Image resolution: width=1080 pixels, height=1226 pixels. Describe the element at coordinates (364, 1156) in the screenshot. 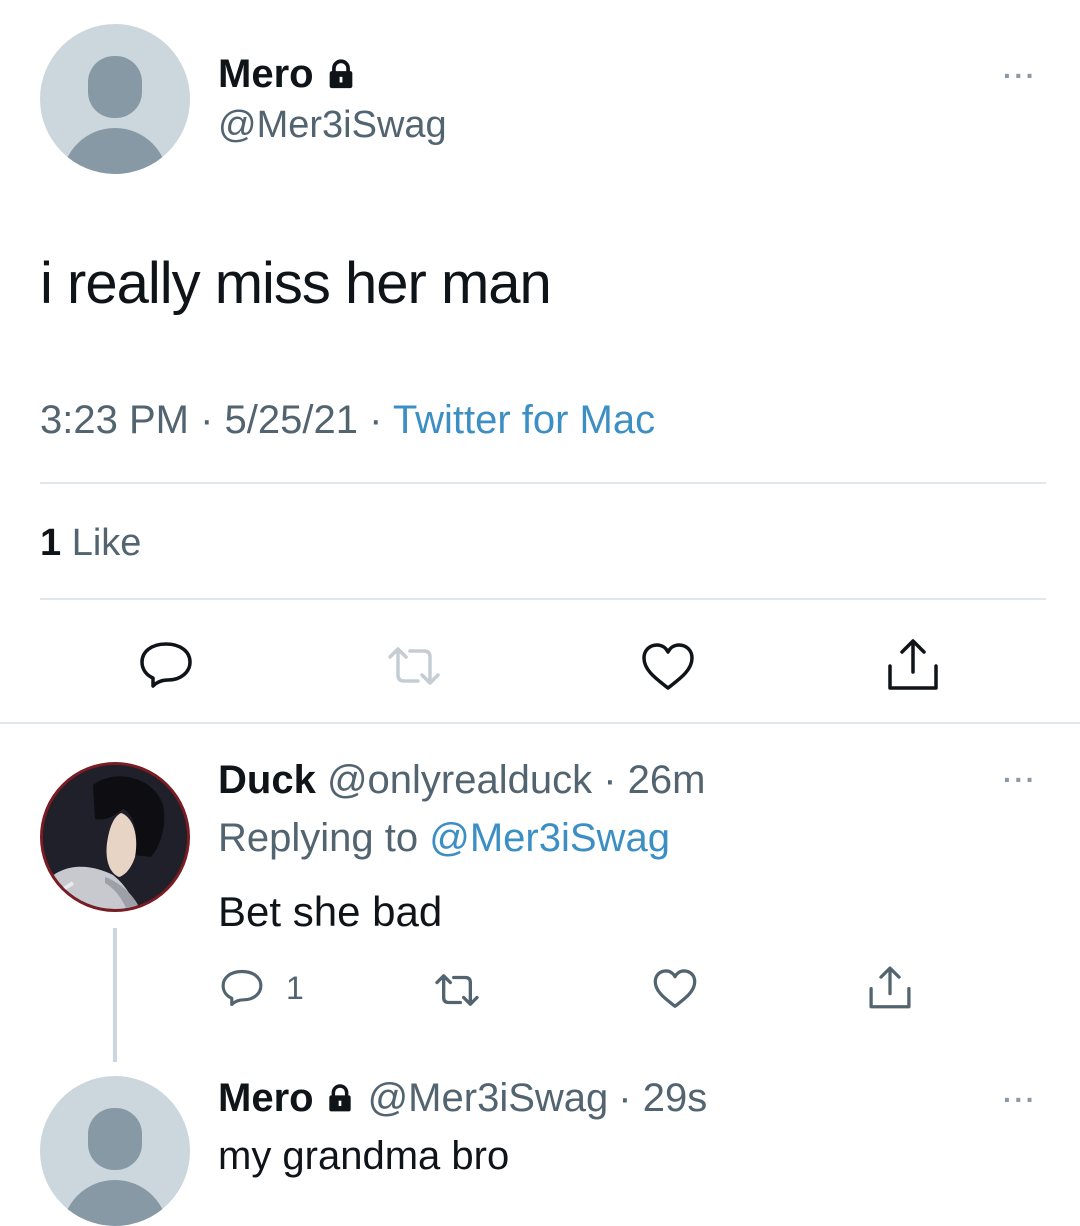

I see `reply2-text: my grandma bro` at that location.